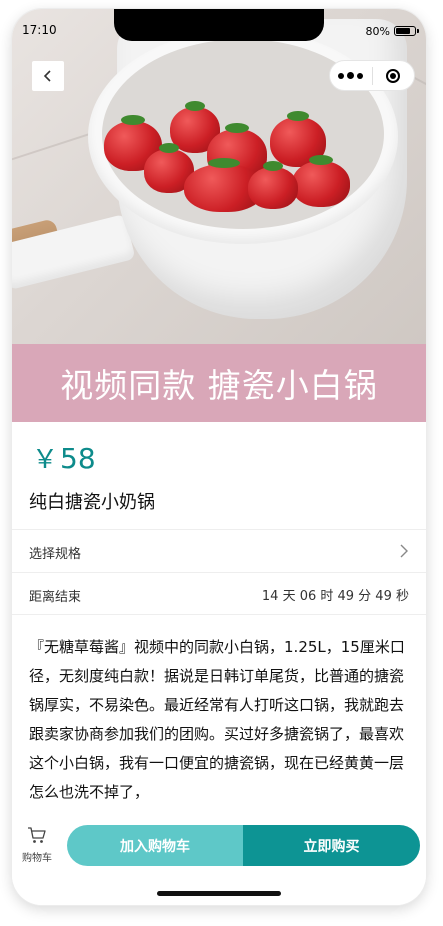 The height and width of the screenshot is (926, 443). What do you see at coordinates (418, 31) in the screenshot?
I see `battery-tip` at bounding box center [418, 31].